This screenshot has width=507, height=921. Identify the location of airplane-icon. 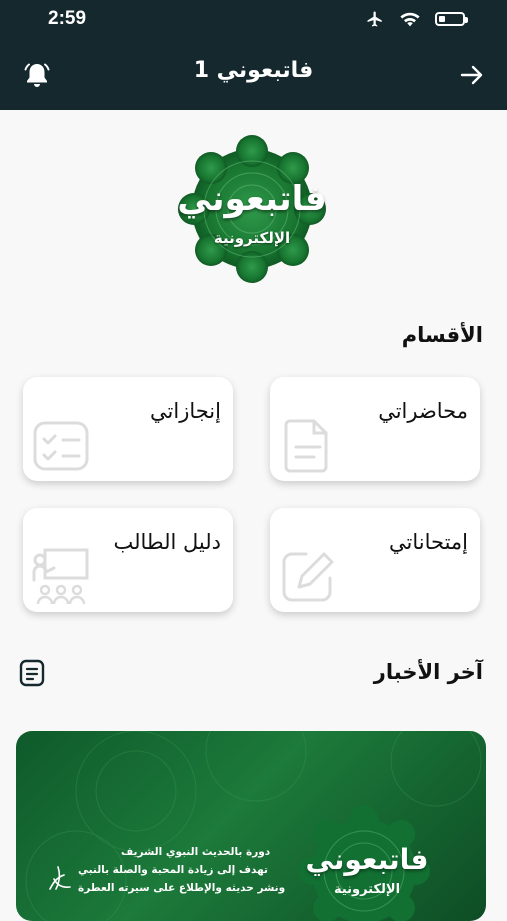
(374, 19).